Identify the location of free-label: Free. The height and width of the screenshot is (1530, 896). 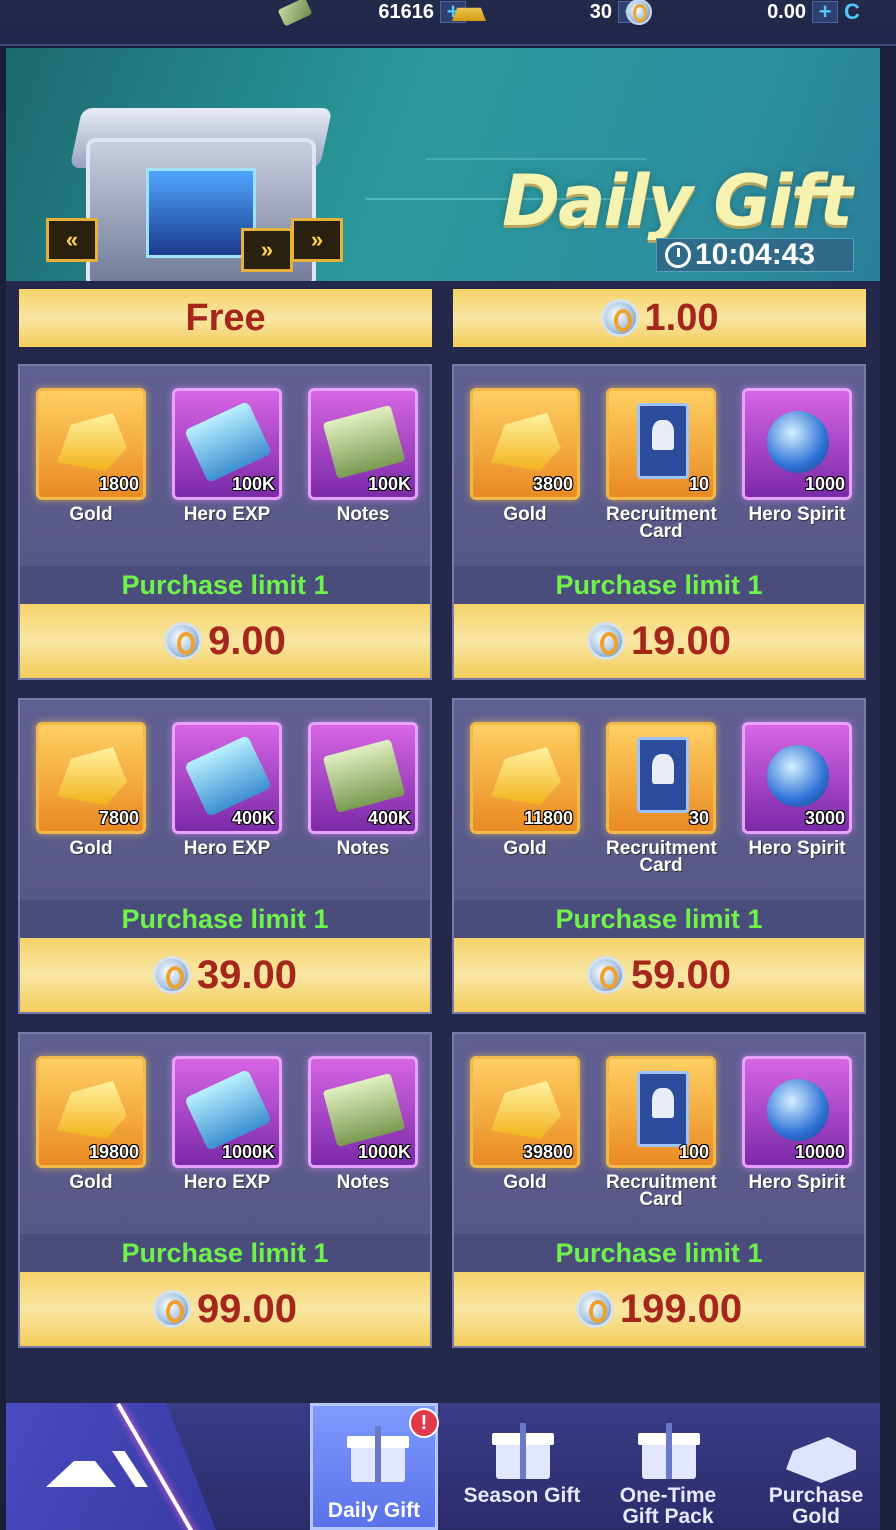
(225, 317).